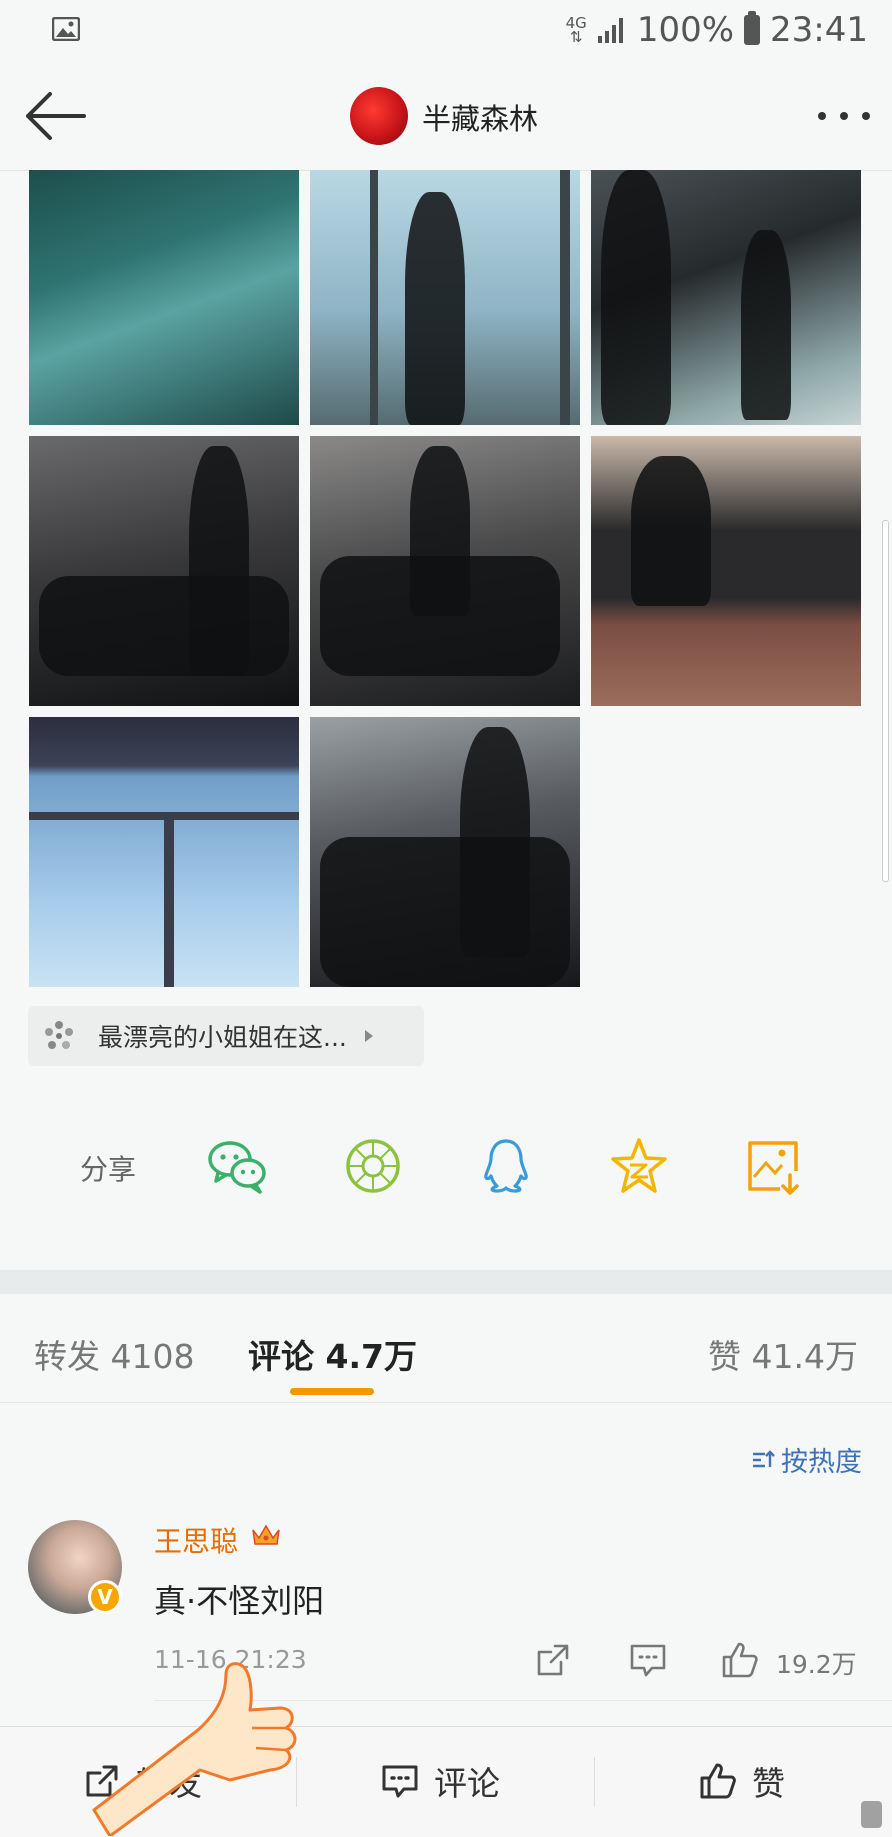 The height and width of the screenshot is (1837, 892). I want to click on comment-button: 评论, so click(440, 1781).